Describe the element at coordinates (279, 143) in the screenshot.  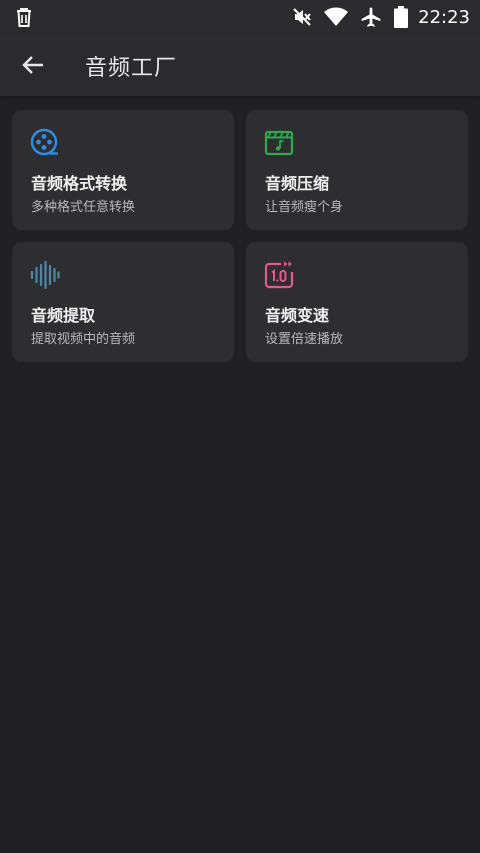
I see `music-clapper-icon` at that location.